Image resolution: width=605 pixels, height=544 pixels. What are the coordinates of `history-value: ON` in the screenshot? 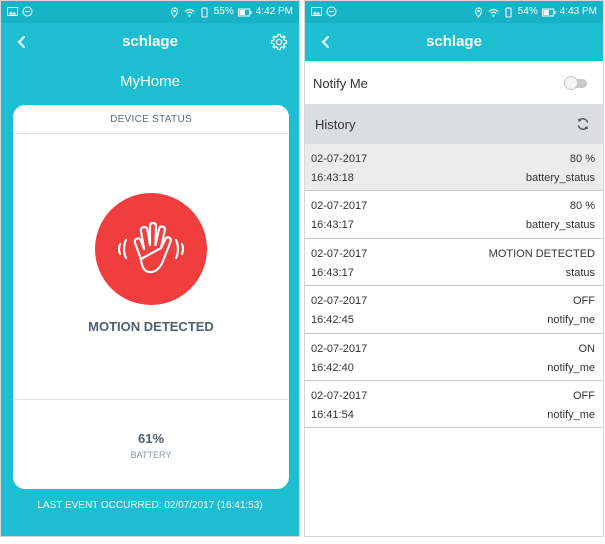 It's located at (587, 348).